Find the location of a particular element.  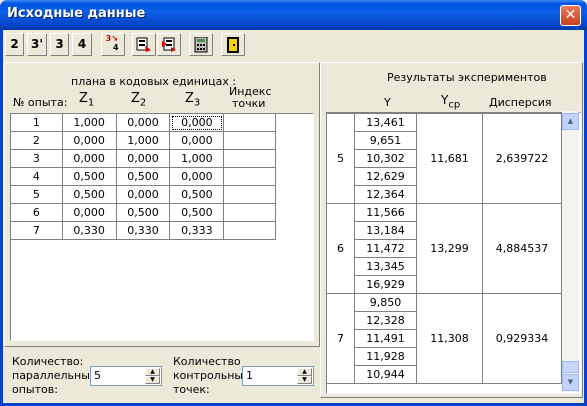

result-experiment-number: 7 is located at coordinates (340, 338).